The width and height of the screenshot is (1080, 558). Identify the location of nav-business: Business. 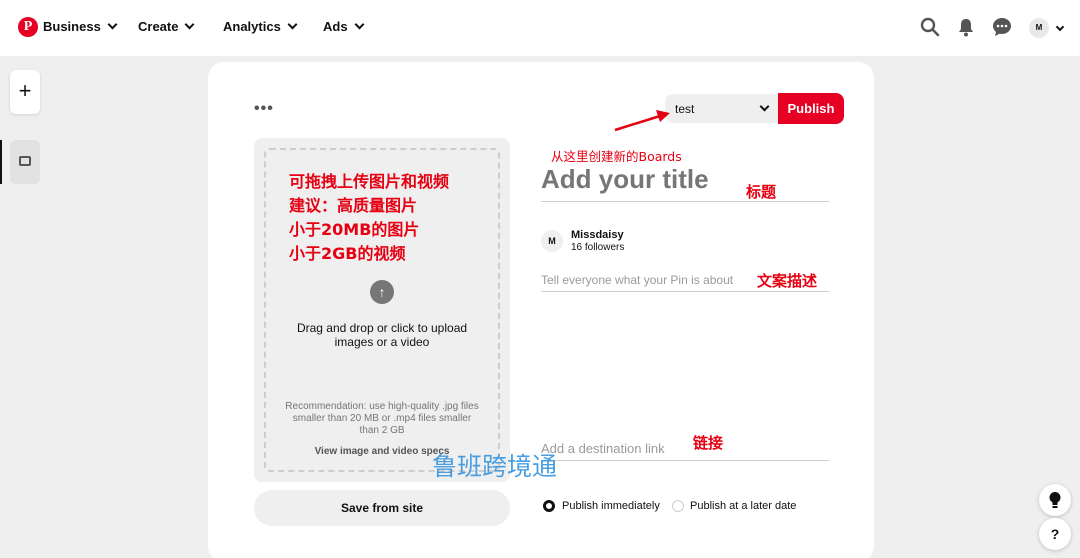
(80, 26).